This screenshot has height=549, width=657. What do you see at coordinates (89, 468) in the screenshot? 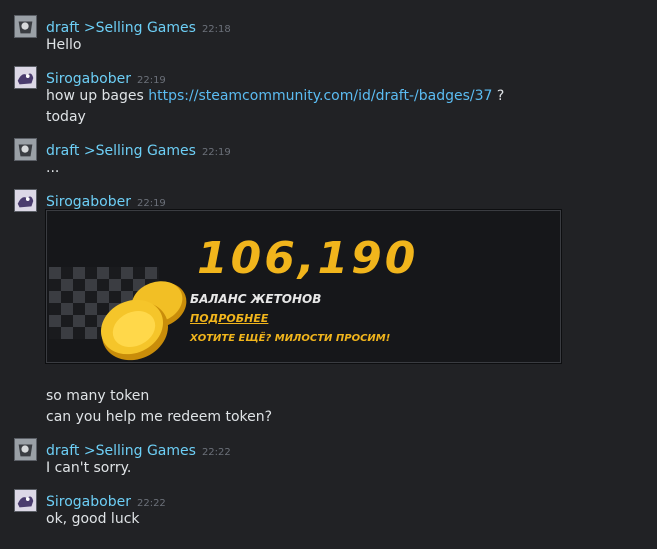
I see `message-text: I can't sorry.` at bounding box center [89, 468].